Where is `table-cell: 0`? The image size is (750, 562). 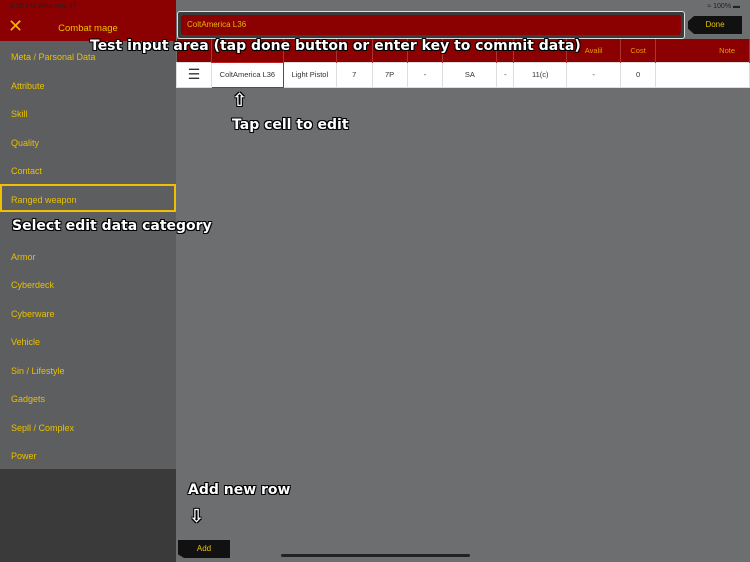
table-cell: 0 is located at coordinates (638, 74).